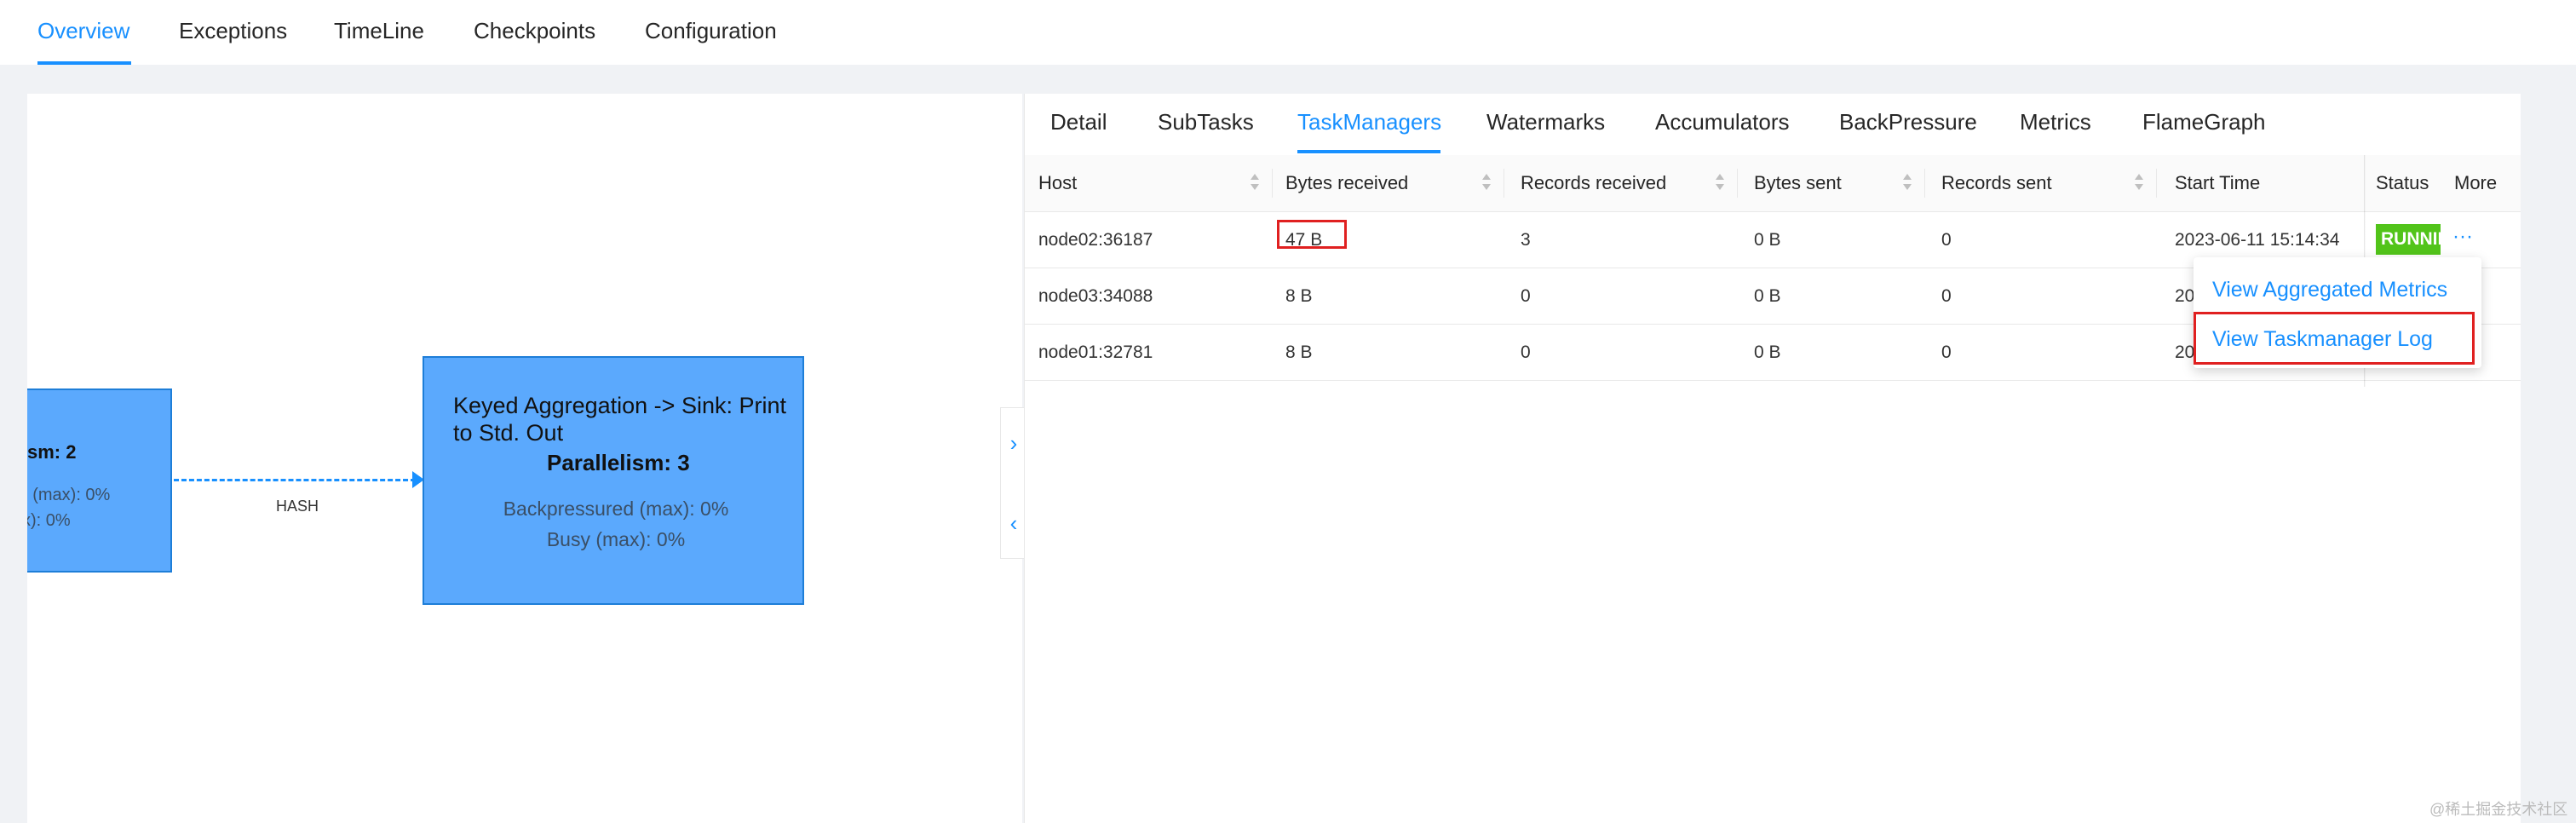 Image resolution: width=2576 pixels, height=823 pixels. Describe the element at coordinates (1013, 483) in the screenshot. I see `panel-toggle-strip: › ‹` at that location.